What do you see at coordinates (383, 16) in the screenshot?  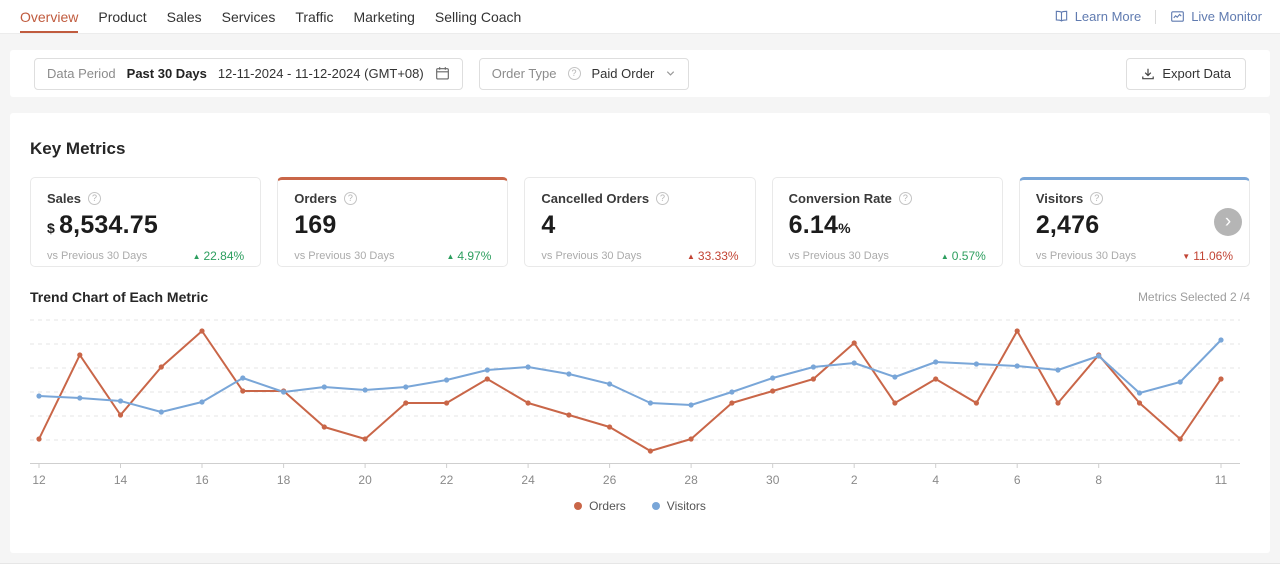 I see `tab-marketing: Marketing` at bounding box center [383, 16].